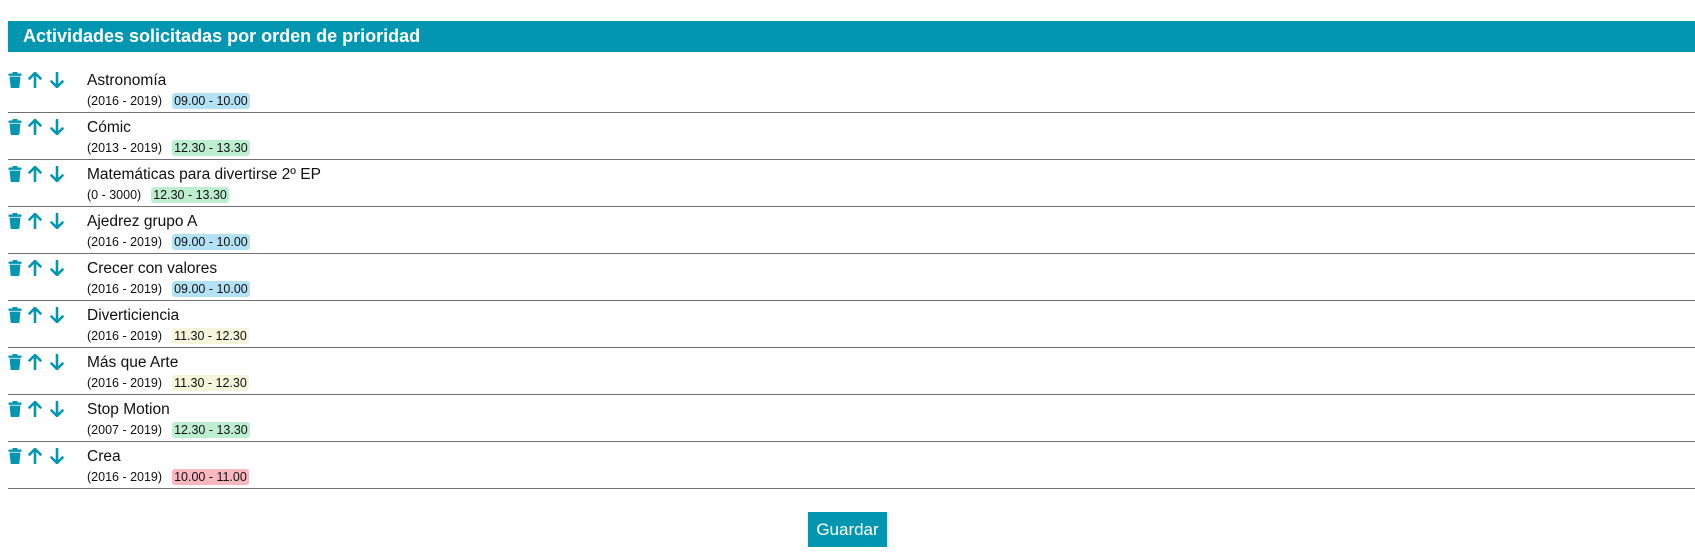 This screenshot has height=553, width=1695. Describe the element at coordinates (133, 362) in the screenshot. I see `activity-name: Más que Arte` at that location.